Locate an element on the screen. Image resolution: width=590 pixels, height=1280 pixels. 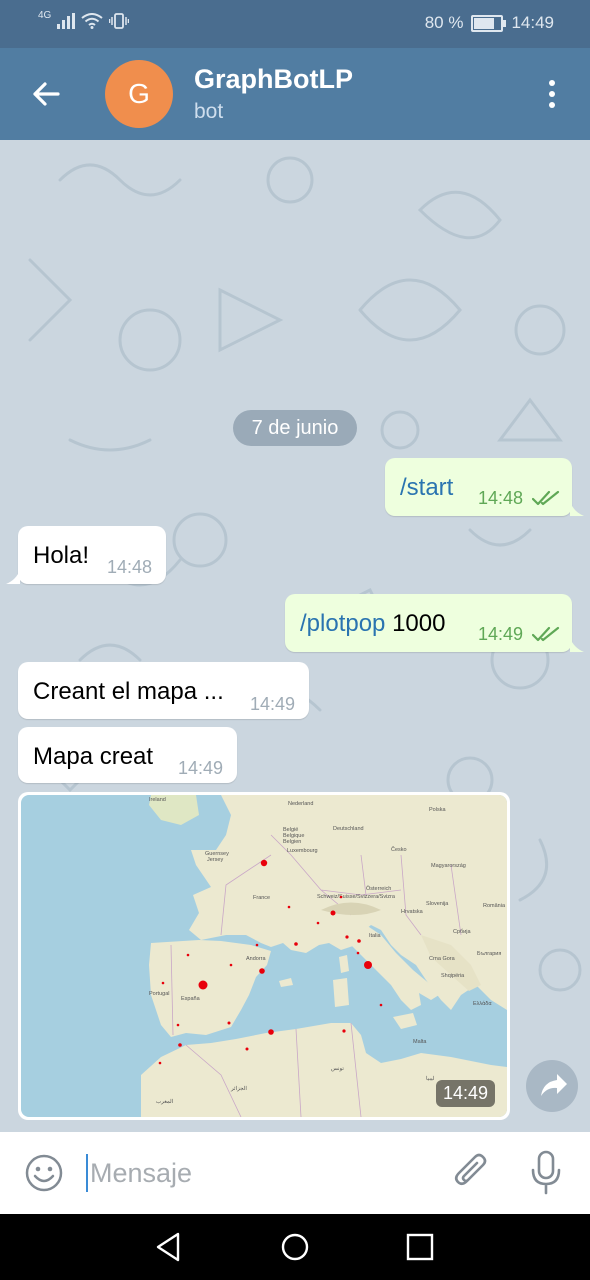
map-label: Ireland is located at coordinates (157, 800).